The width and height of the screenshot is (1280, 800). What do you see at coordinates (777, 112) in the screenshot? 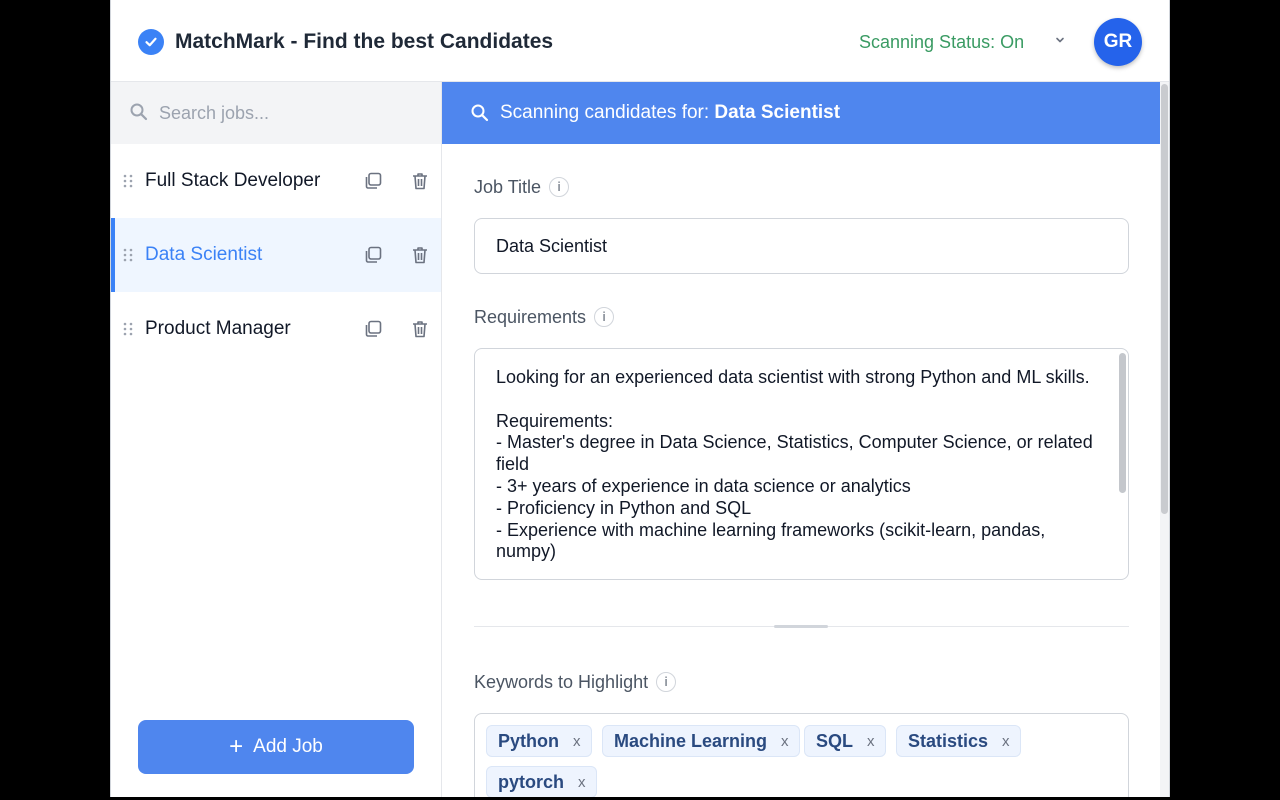
I see `banner-job-name: Data Scientist` at bounding box center [777, 112].